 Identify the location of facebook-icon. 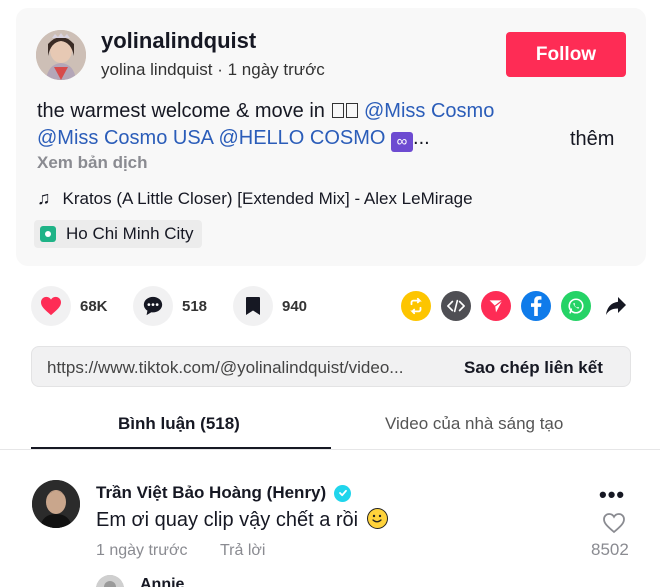
(536, 306).